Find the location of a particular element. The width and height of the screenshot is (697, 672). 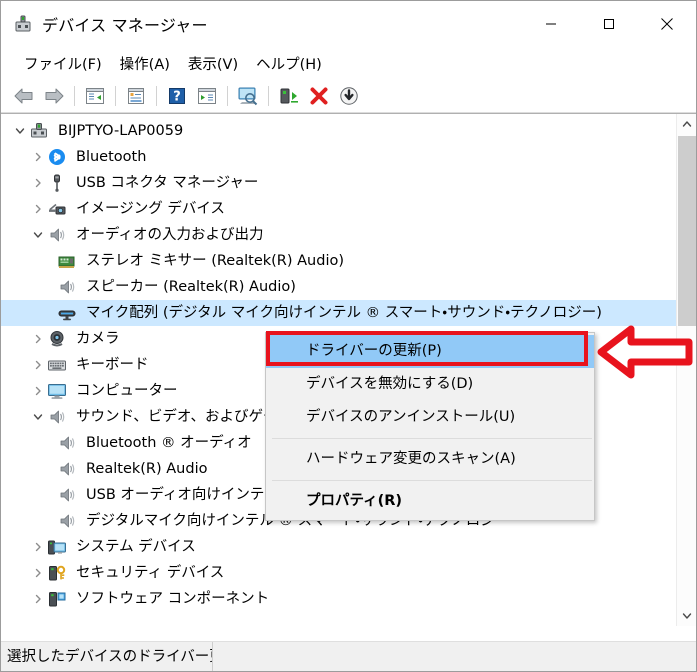

tree-row-label: セキュリティ デバイス is located at coordinates (150, 573).